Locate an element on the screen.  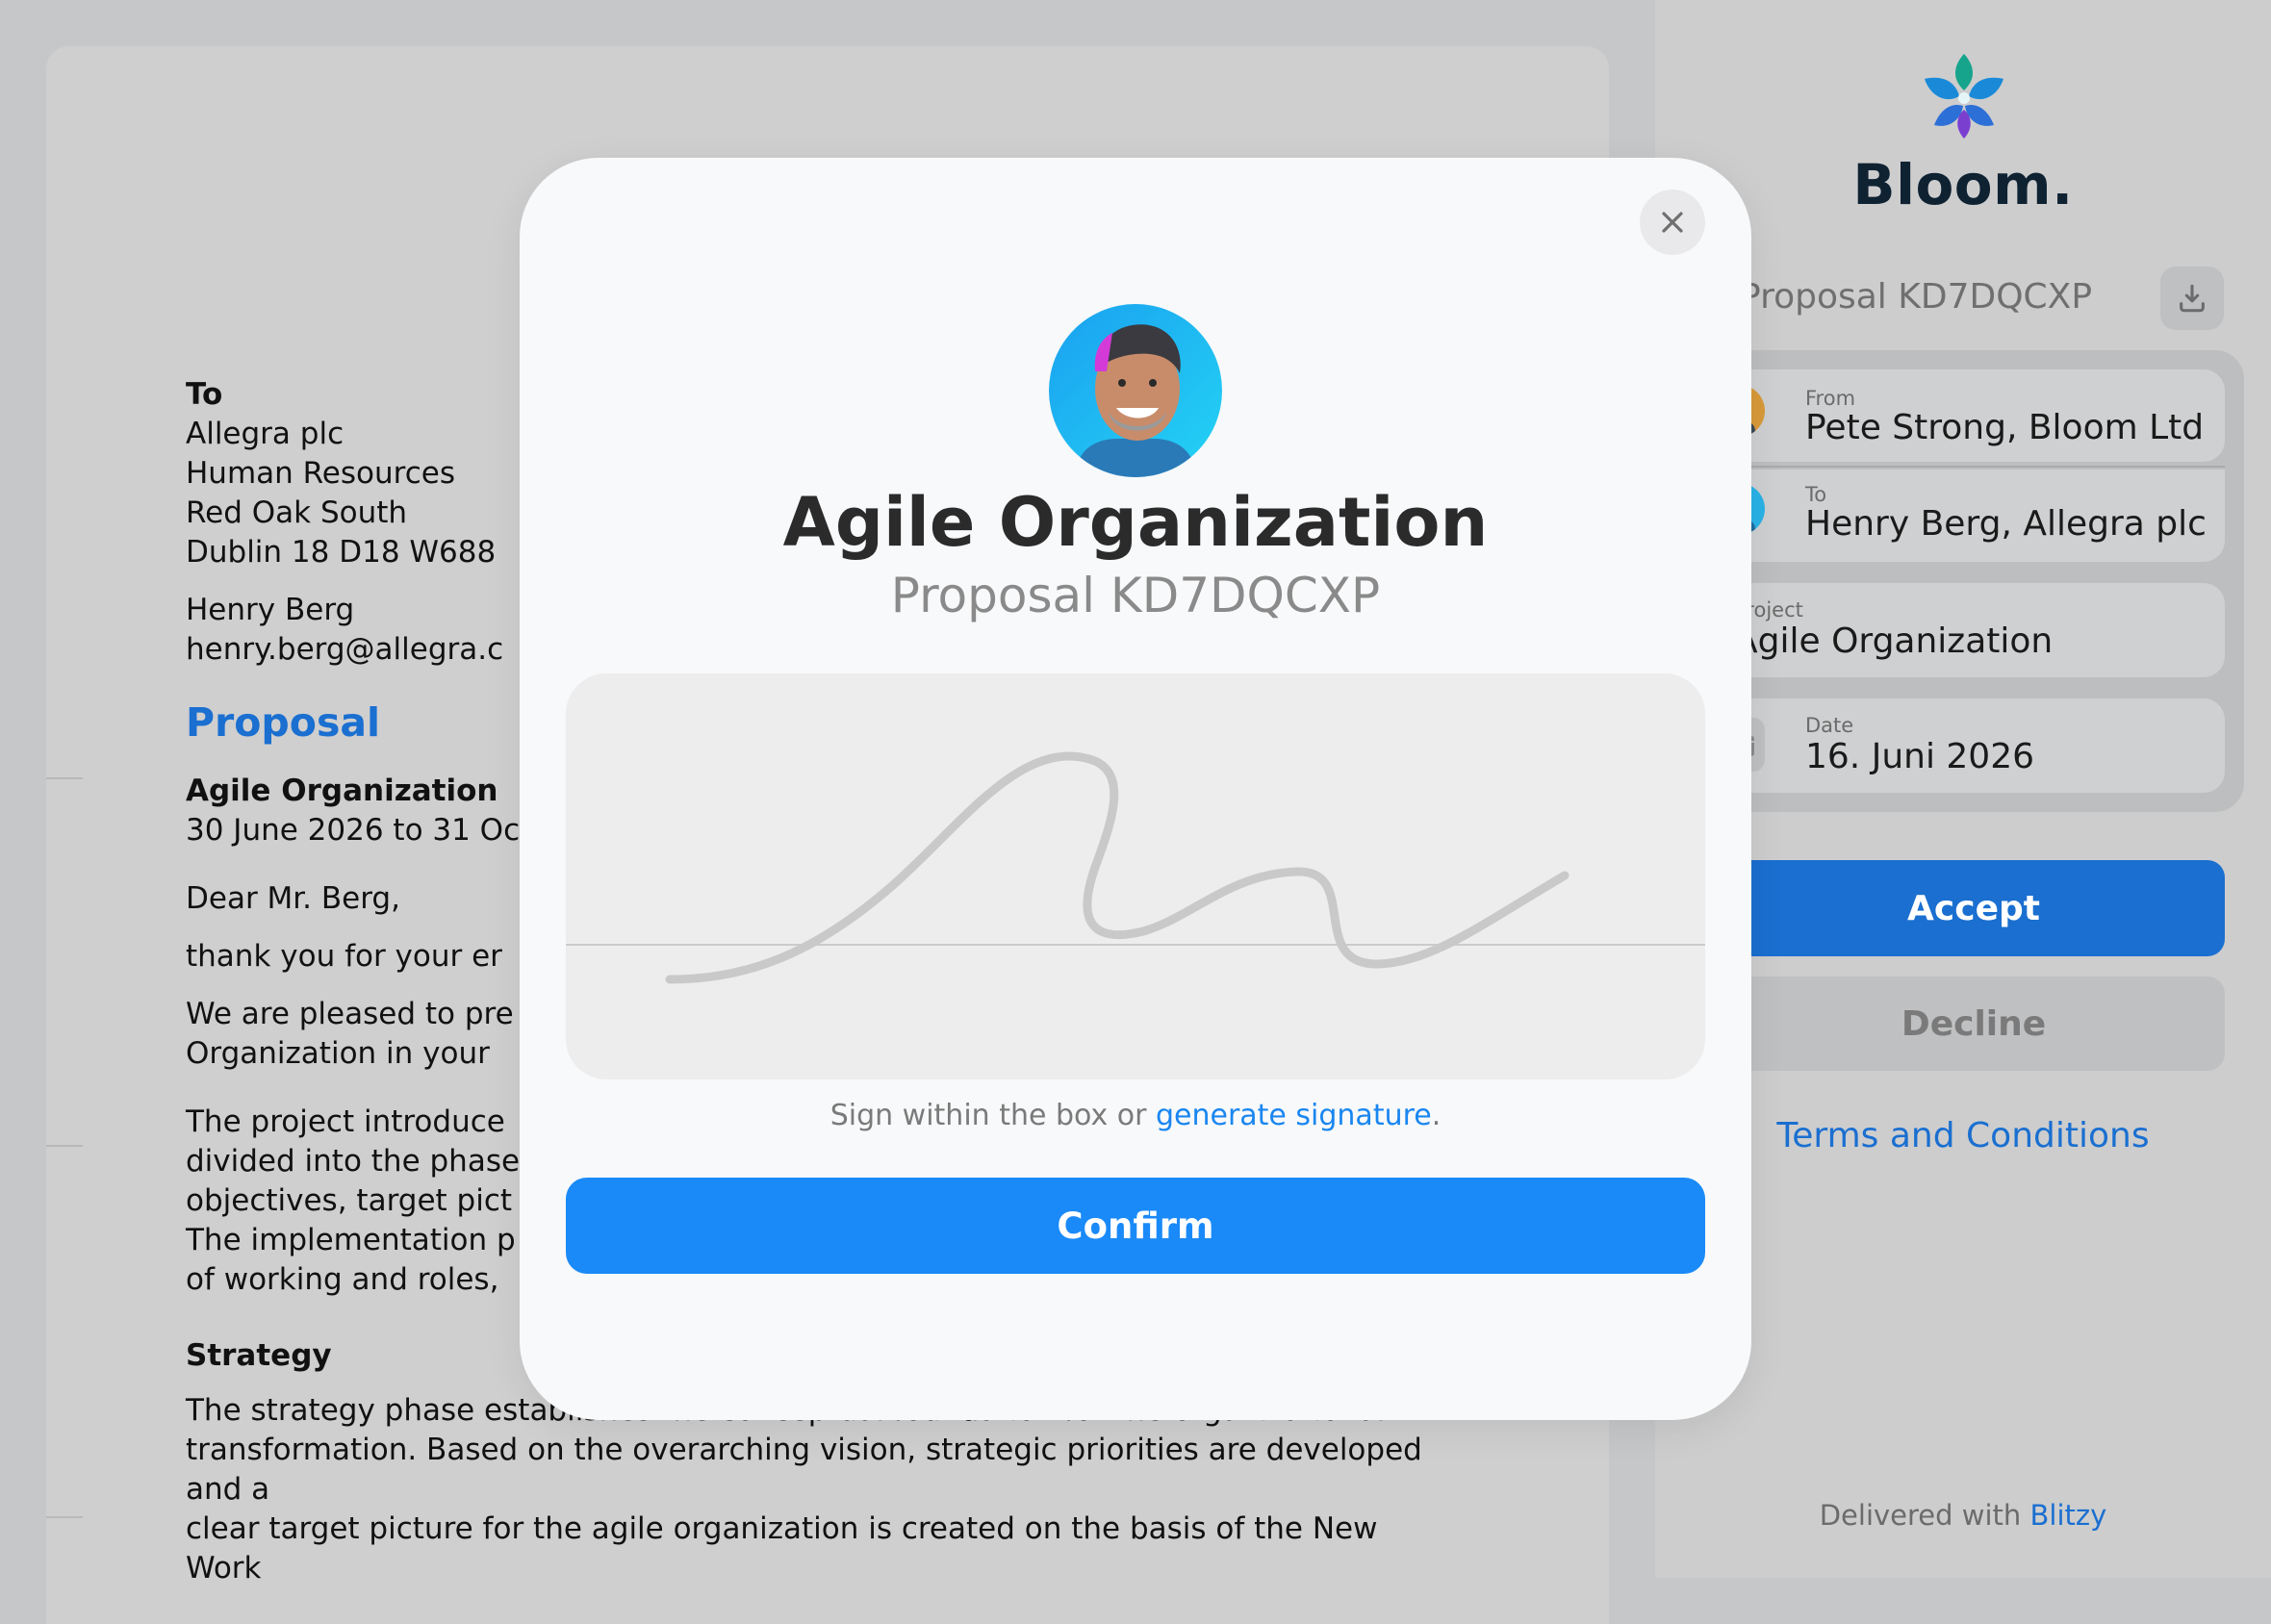
hint-suffix: . is located at coordinates (1436, 1116).